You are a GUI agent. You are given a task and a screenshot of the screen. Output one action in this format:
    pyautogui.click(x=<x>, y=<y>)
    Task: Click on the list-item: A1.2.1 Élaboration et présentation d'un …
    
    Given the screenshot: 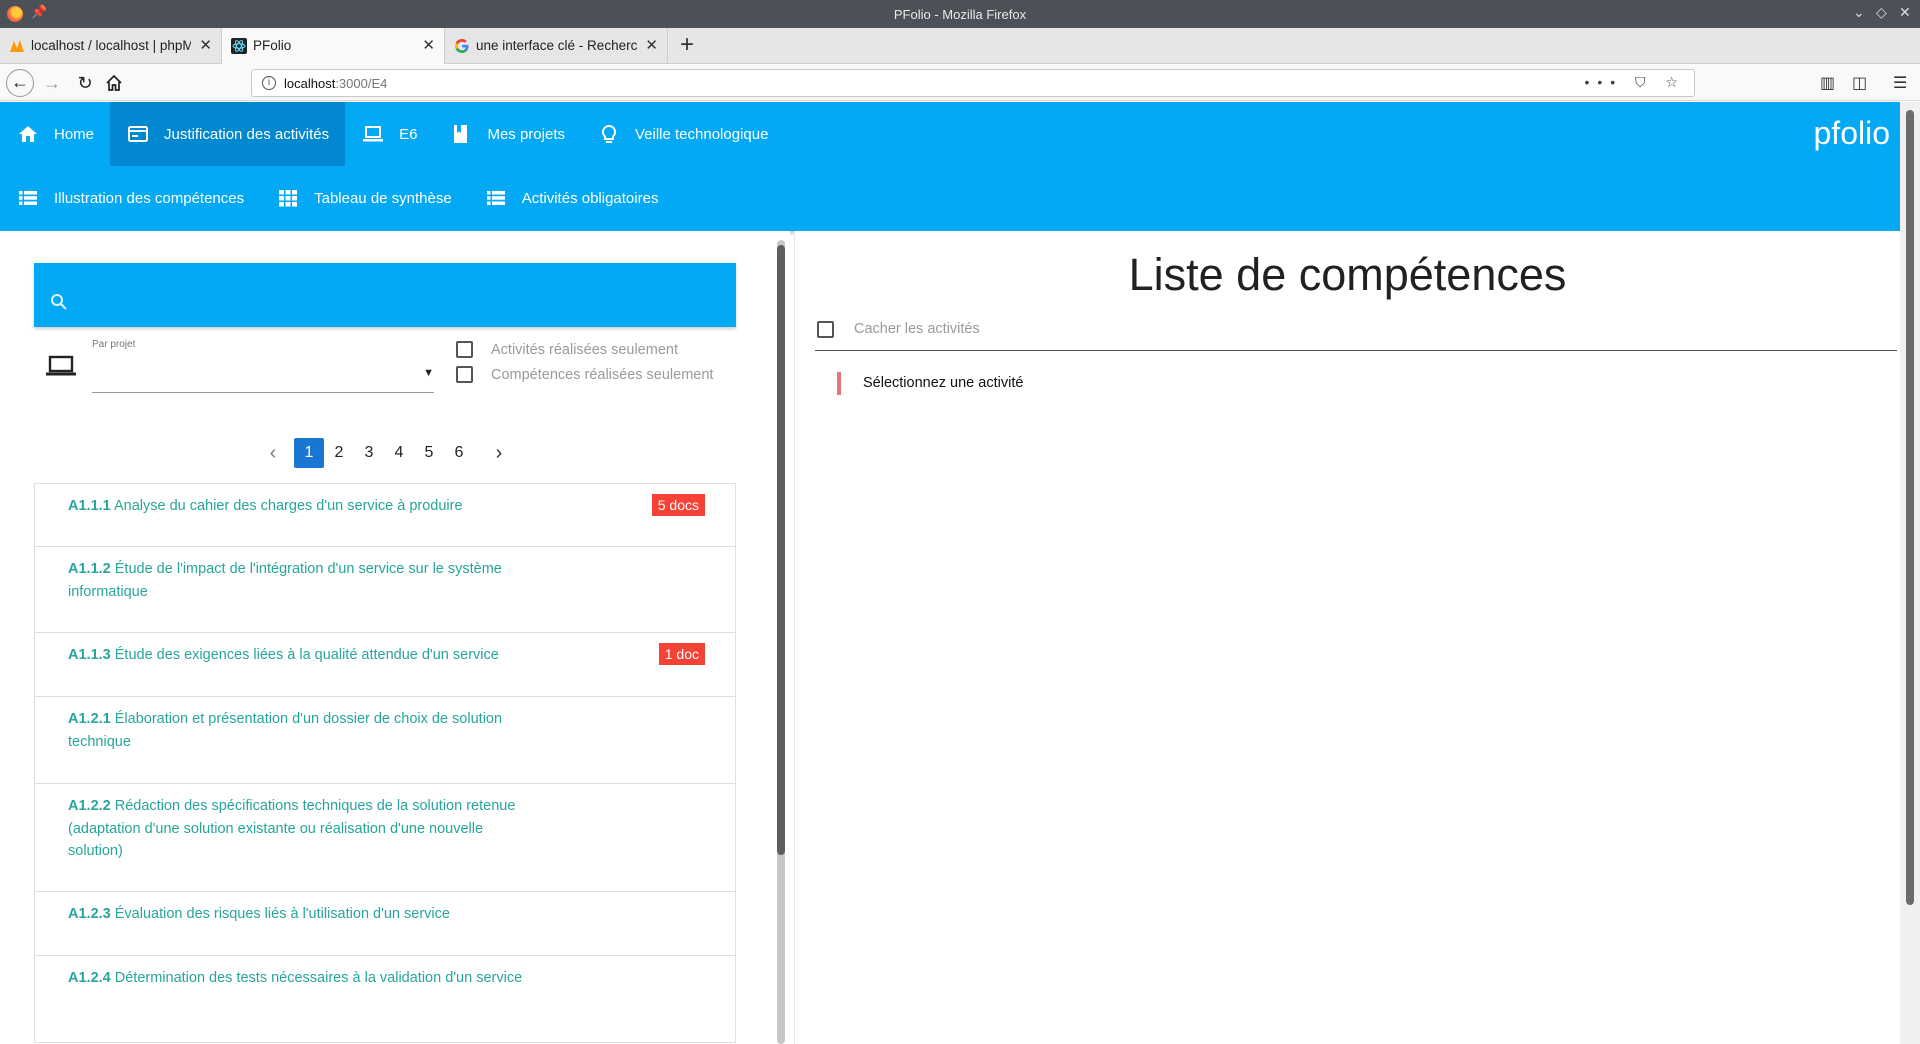 What is the action you would take?
    pyautogui.click(x=385, y=740)
    